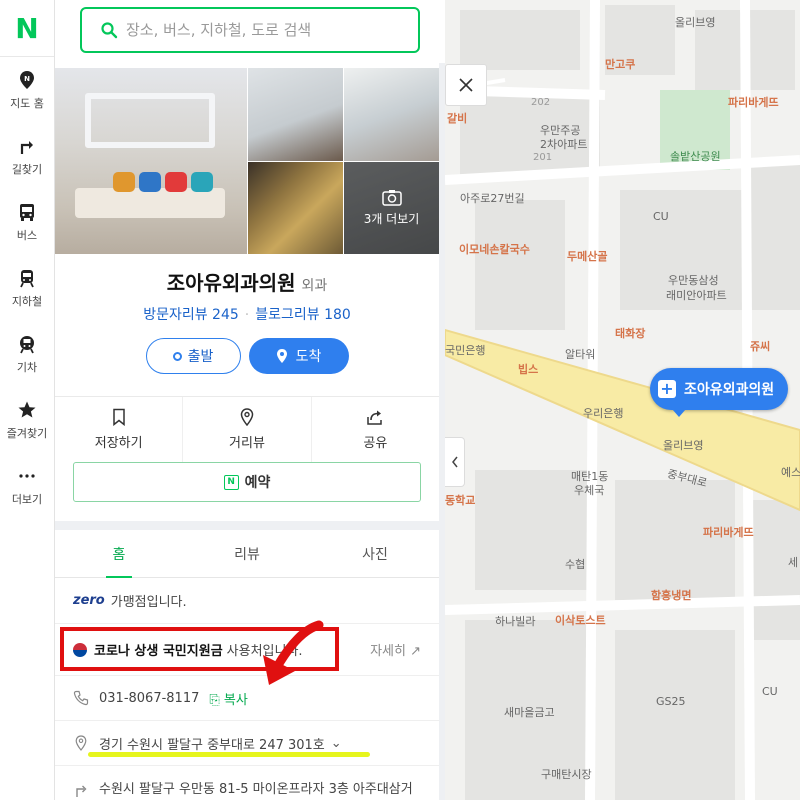 The image size is (800, 800). What do you see at coordinates (27, 169) in the screenshot?
I see `sidebar-item-label: 길찾기` at bounding box center [27, 169].